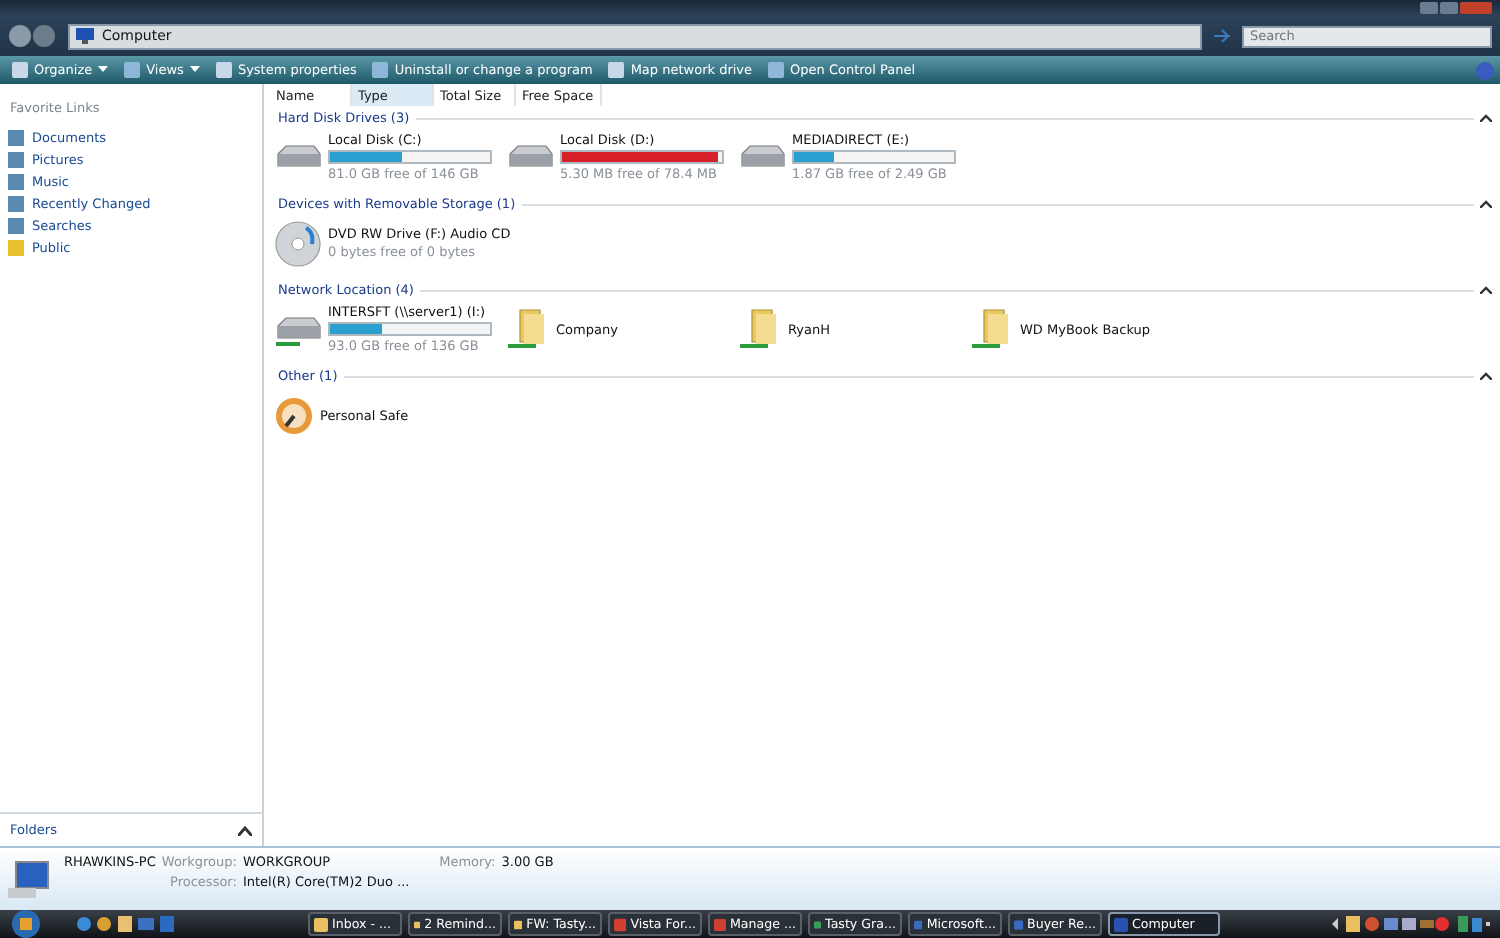 This screenshot has height=938, width=1500. I want to click on window-controls-icon, so click(1456, 8).